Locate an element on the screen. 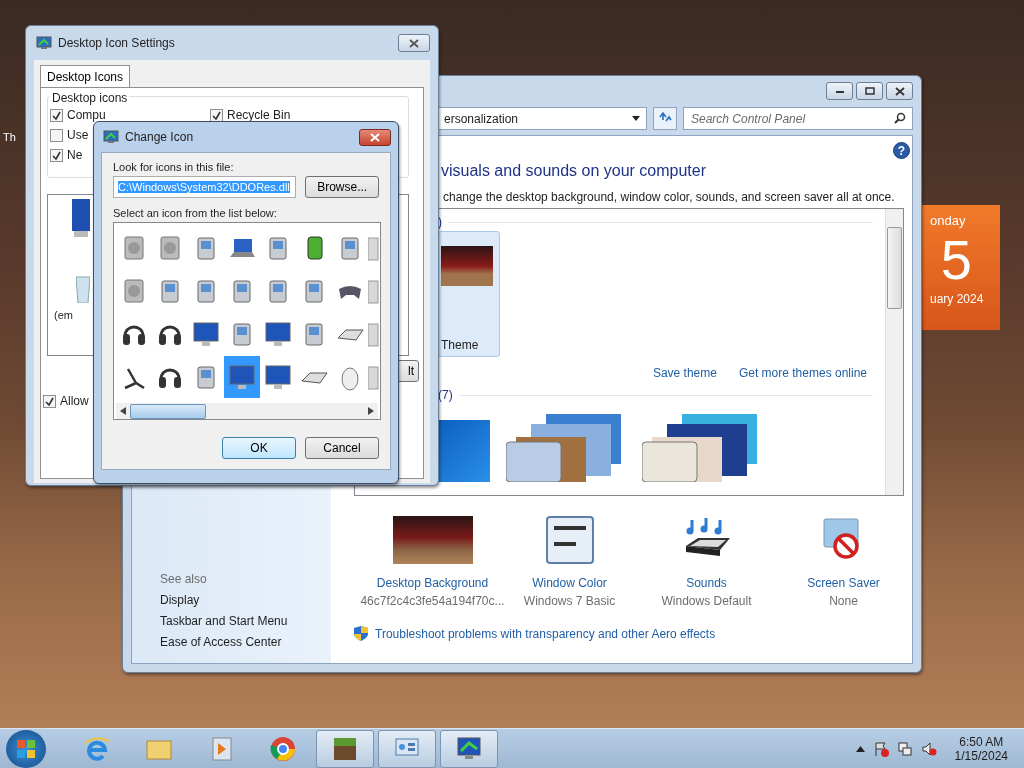 Image resolution: width=1024 pixels, height=768 pixels. calendar-month: uary 2024 is located at coordinates (956, 299).